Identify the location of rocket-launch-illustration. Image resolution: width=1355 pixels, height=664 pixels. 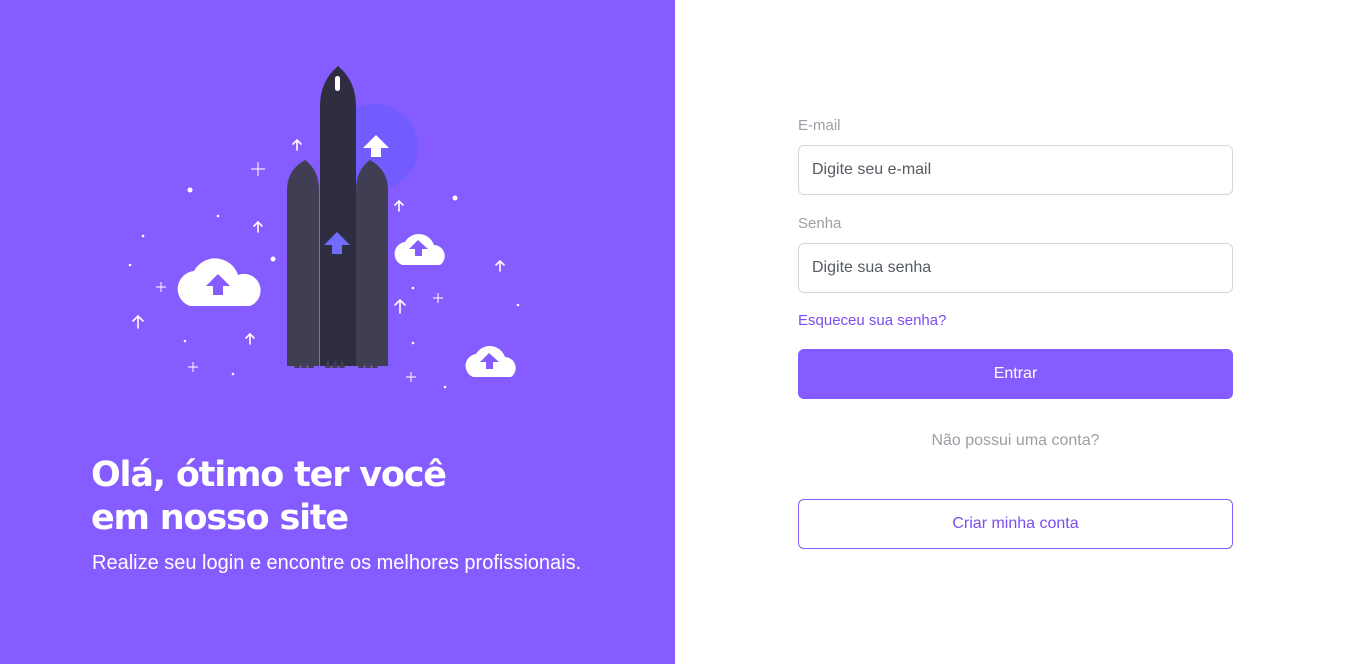
(324, 227).